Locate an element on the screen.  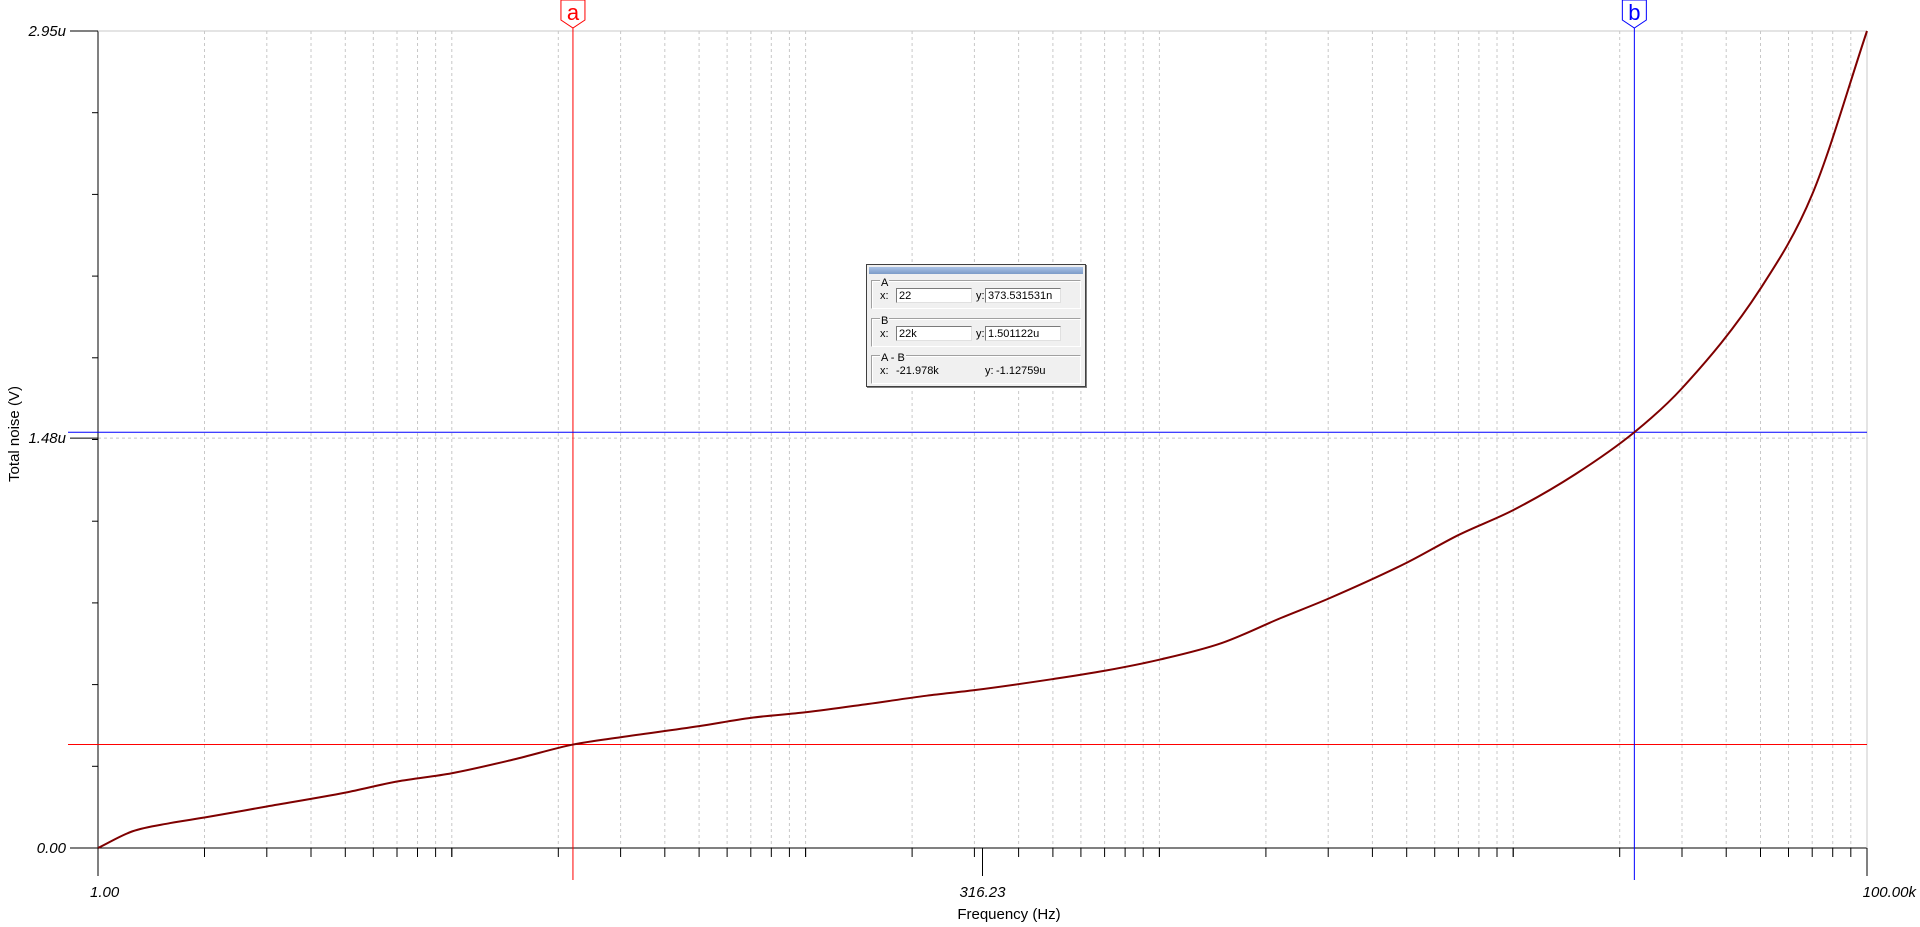
y-axis-title: Total noise (V) is located at coordinates (14, 434).